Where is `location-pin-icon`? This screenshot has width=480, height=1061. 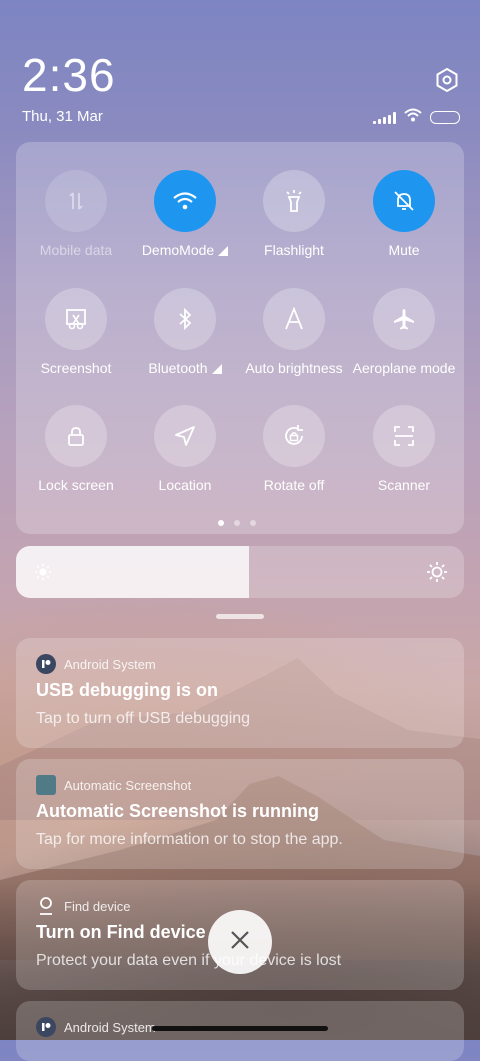
location-pin-icon is located at coordinates (46, 906).